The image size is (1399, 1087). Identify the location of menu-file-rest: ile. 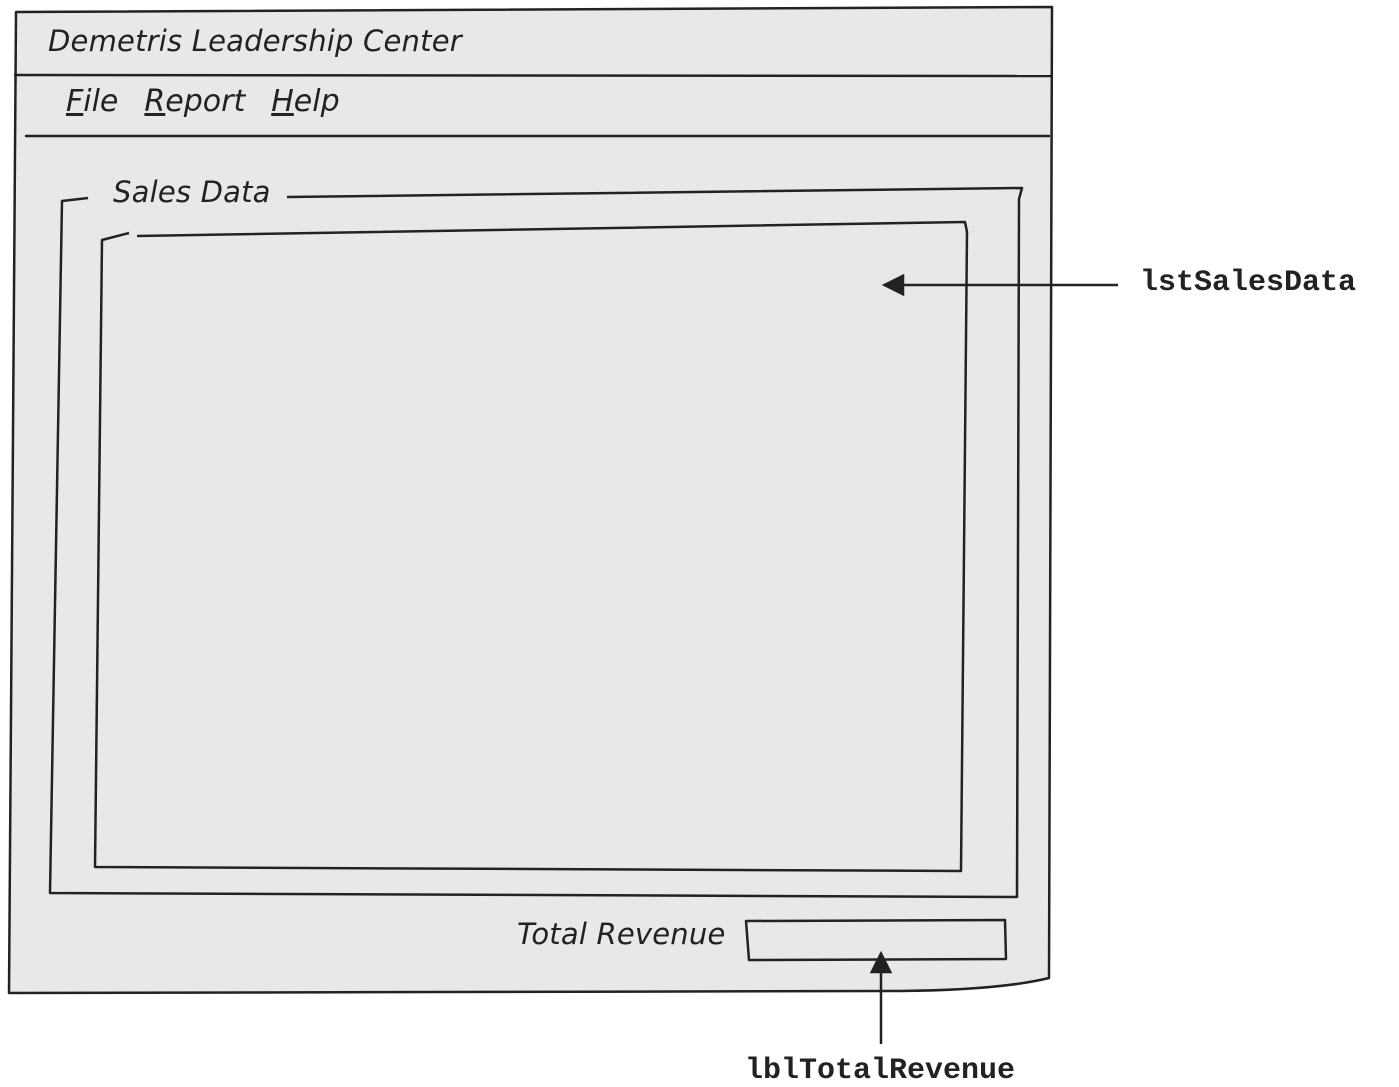
(101, 101).